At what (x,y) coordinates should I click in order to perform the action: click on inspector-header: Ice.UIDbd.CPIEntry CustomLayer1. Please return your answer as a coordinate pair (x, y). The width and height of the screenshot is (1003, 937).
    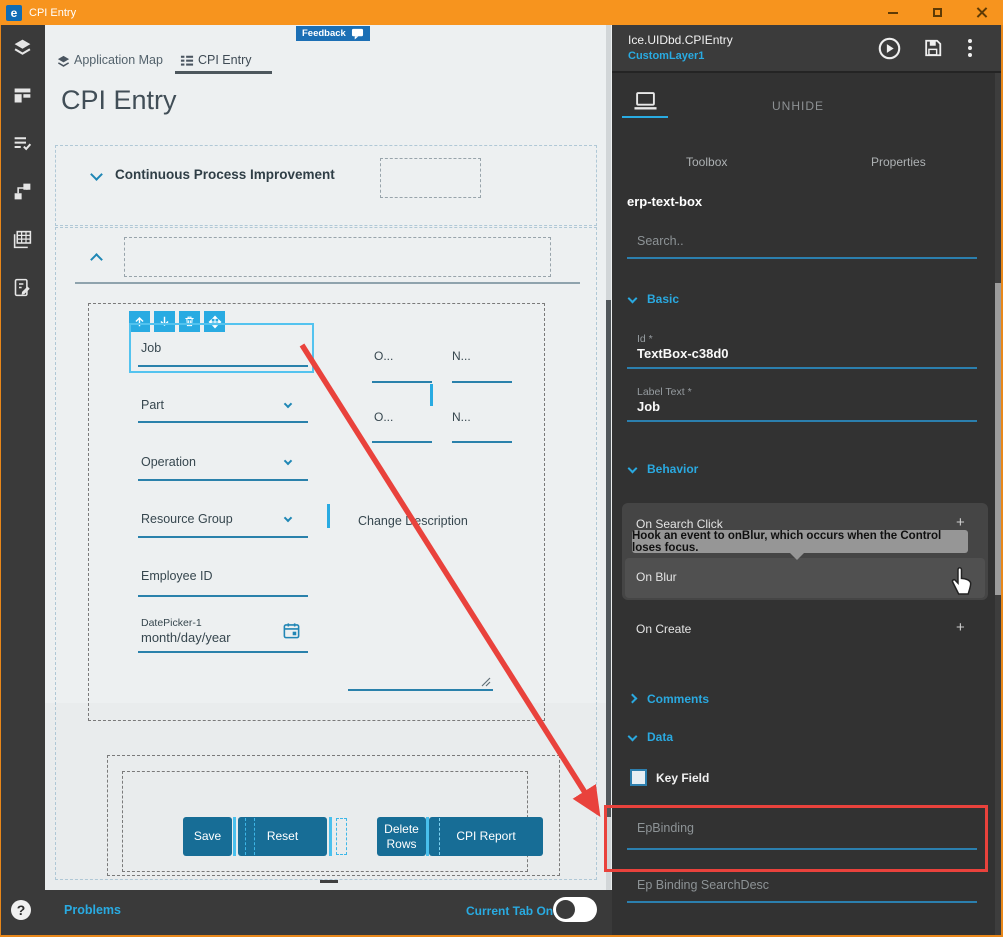
    Looking at the image, I should click on (807, 49).